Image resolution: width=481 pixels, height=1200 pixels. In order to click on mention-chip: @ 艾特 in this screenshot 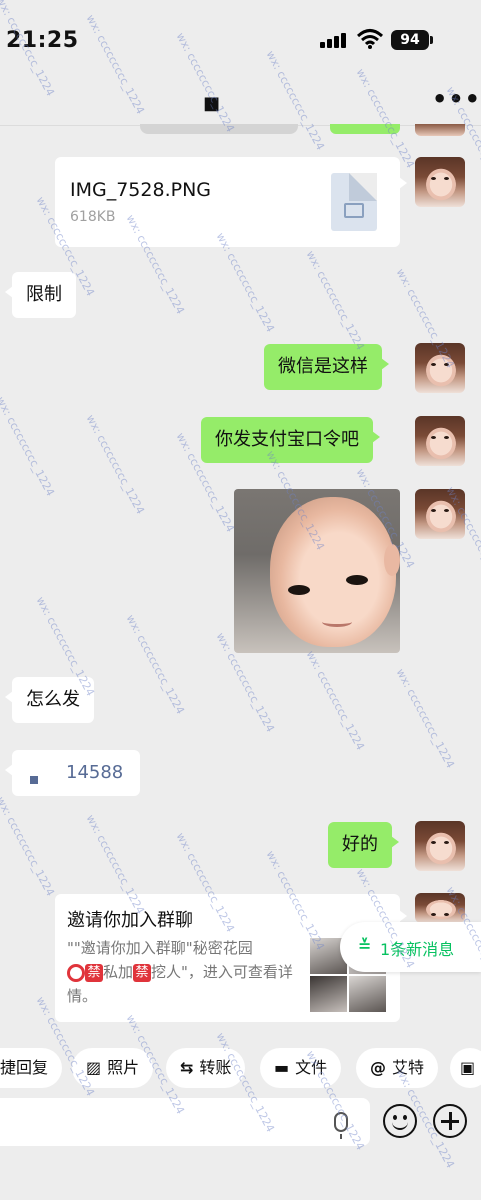, I will do `click(397, 1068)`.